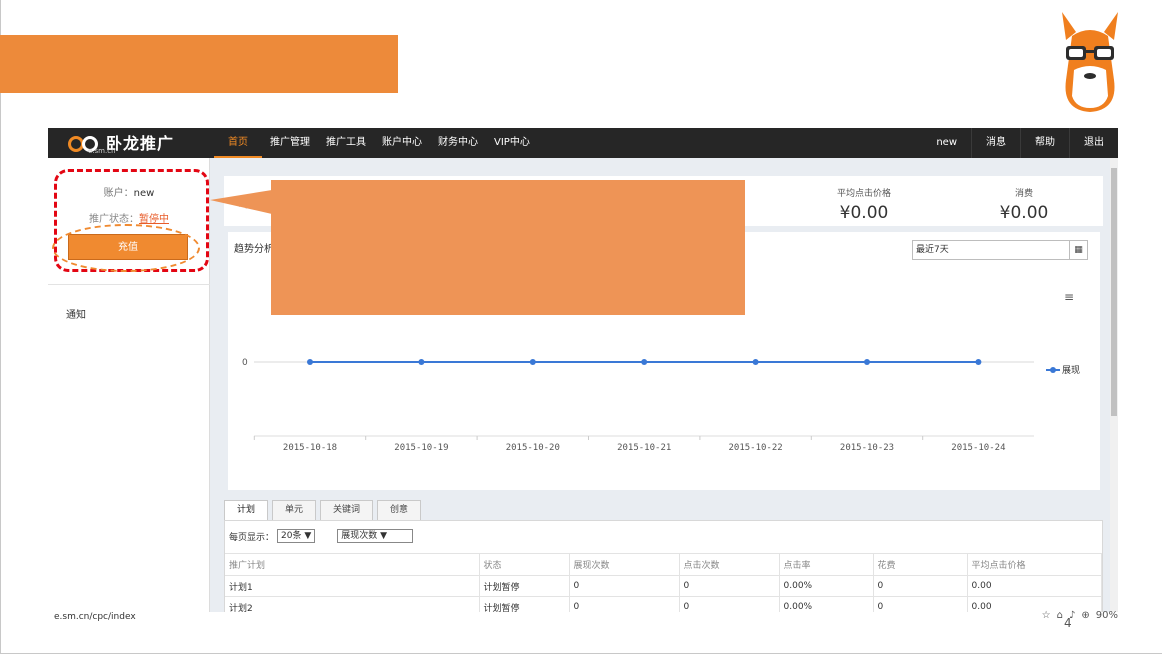 The image size is (1162, 654). Describe the element at coordinates (644, 448) in the screenshot. I see `x-tick-label: 2015-10-21` at that location.